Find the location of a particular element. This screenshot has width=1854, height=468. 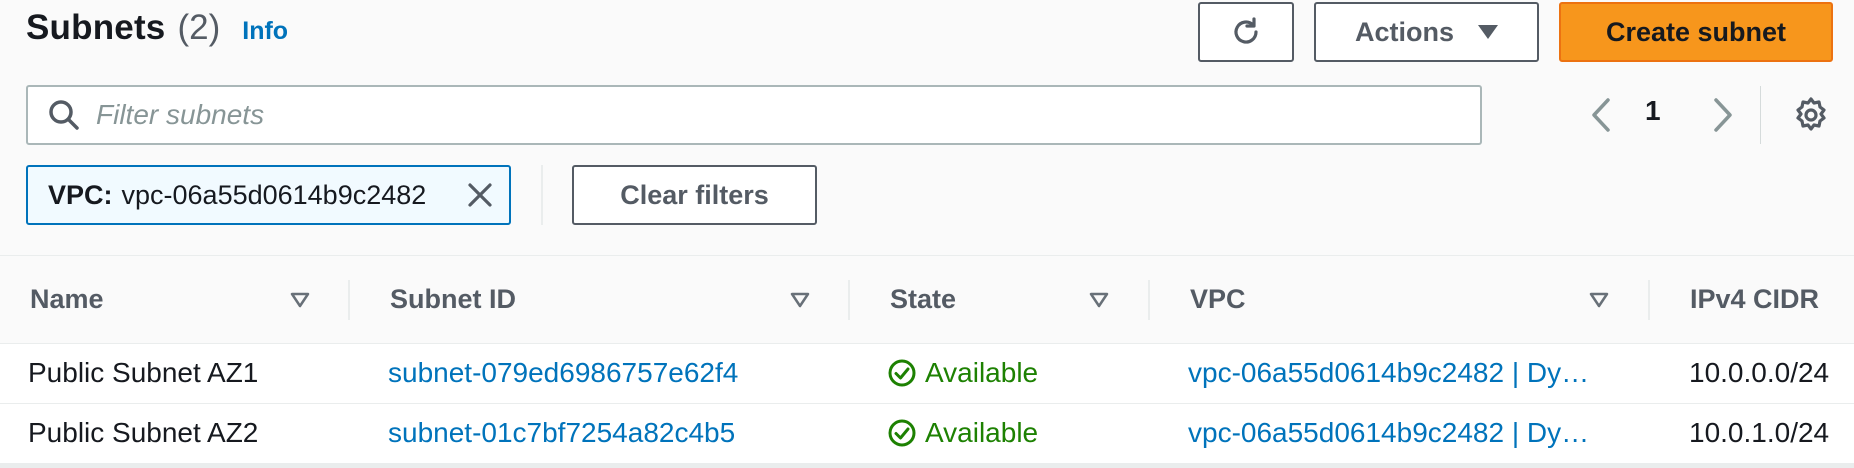

column-header-ipv4-cidr: IPv4 CIDR is located at coordinates (1754, 299).